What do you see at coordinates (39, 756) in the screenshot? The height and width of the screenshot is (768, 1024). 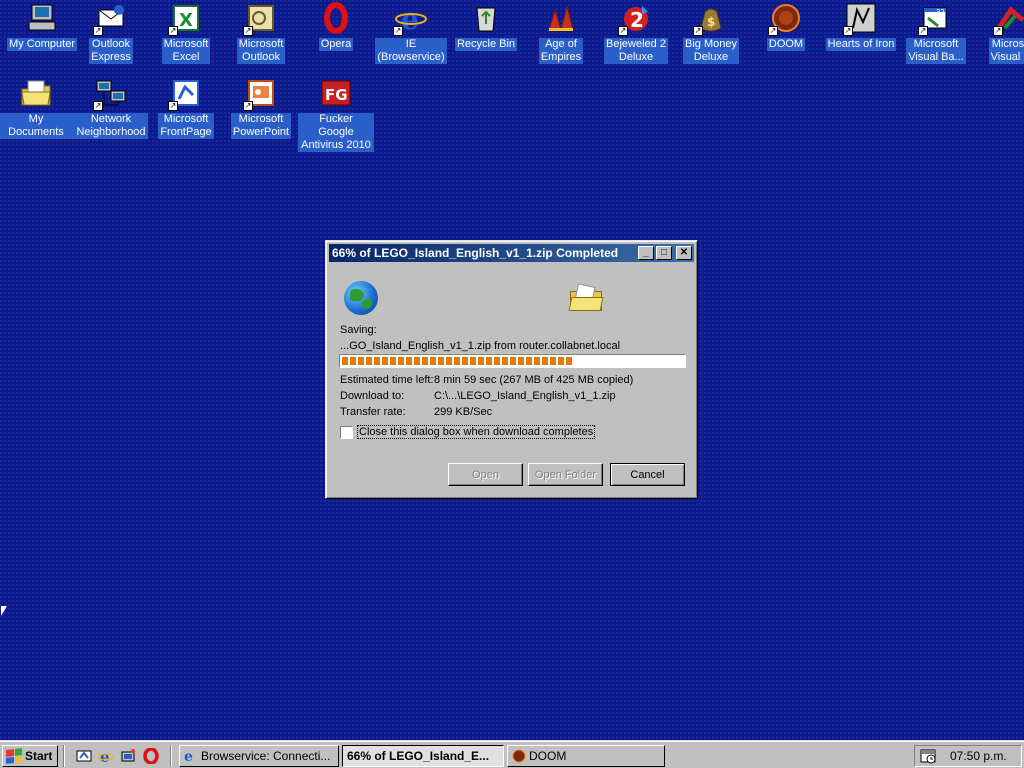 I see `start-label: Start` at bounding box center [39, 756].